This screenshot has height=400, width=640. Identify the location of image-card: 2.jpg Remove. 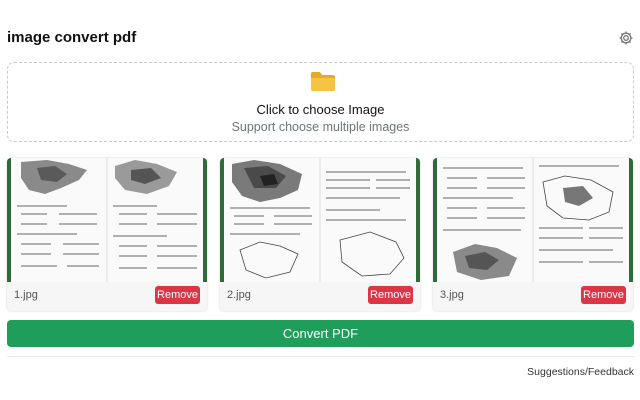
(320, 234).